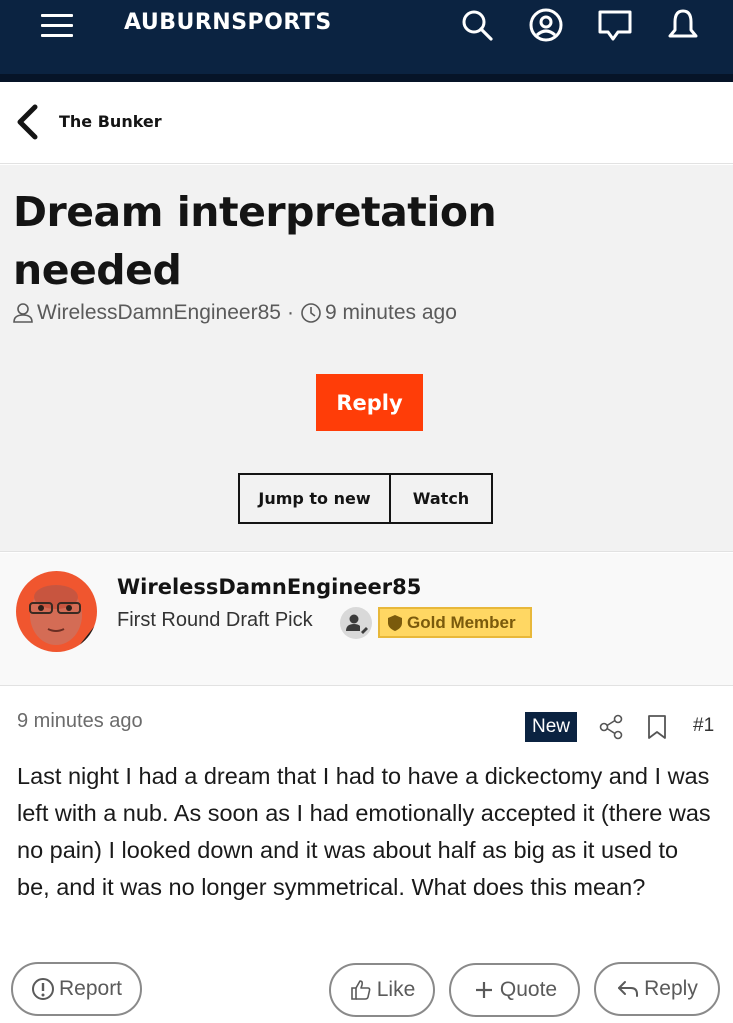  What do you see at coordinates (366, 123) in the screenshot?
I see `breadcrumb: The Bunker` at bounding box center [366, 123].